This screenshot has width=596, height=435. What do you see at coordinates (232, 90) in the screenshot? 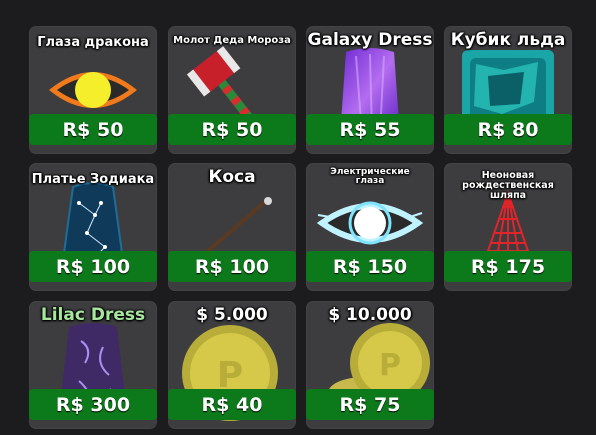
I see `shop-item-santa-hammer: Молот Деда Мороза R$ 50` at bounding box center [232, 90].